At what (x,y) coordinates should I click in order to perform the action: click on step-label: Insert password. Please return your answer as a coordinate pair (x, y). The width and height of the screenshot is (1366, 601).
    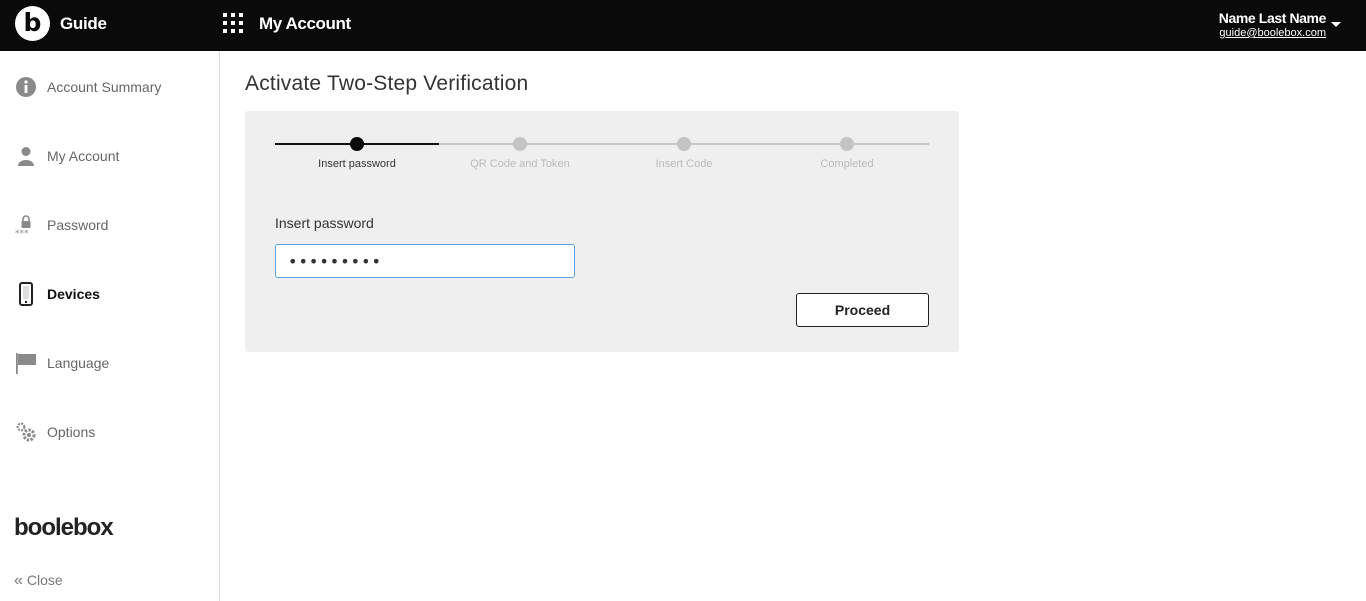
    Looking at the image, I should click on (357, 164).